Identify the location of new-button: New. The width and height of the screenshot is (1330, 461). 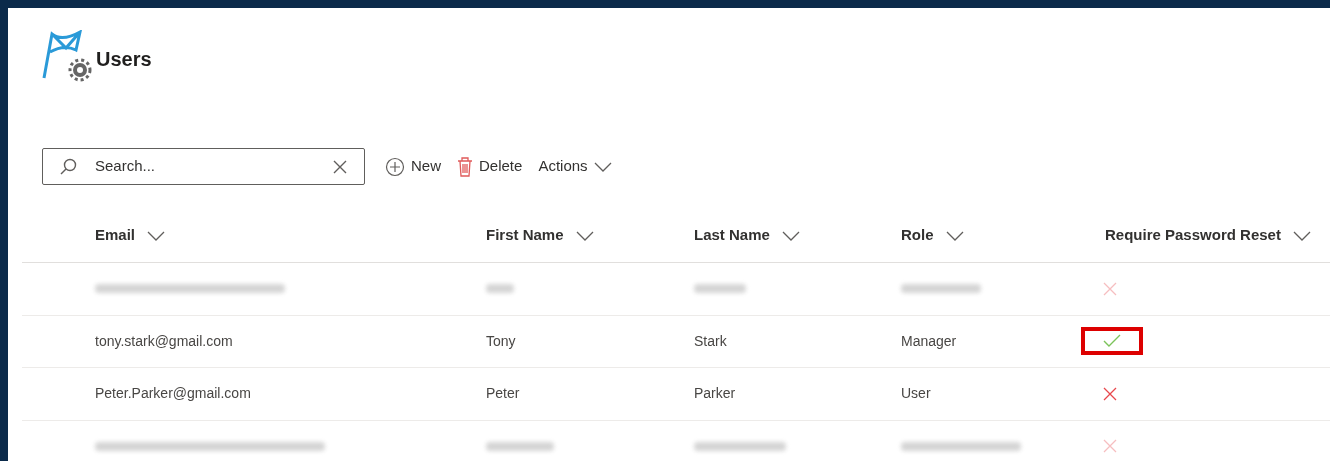
(413, 166).